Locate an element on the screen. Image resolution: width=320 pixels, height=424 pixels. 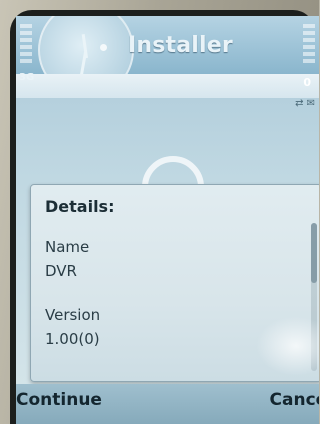
status-strip is located at coordinates (167, 86).